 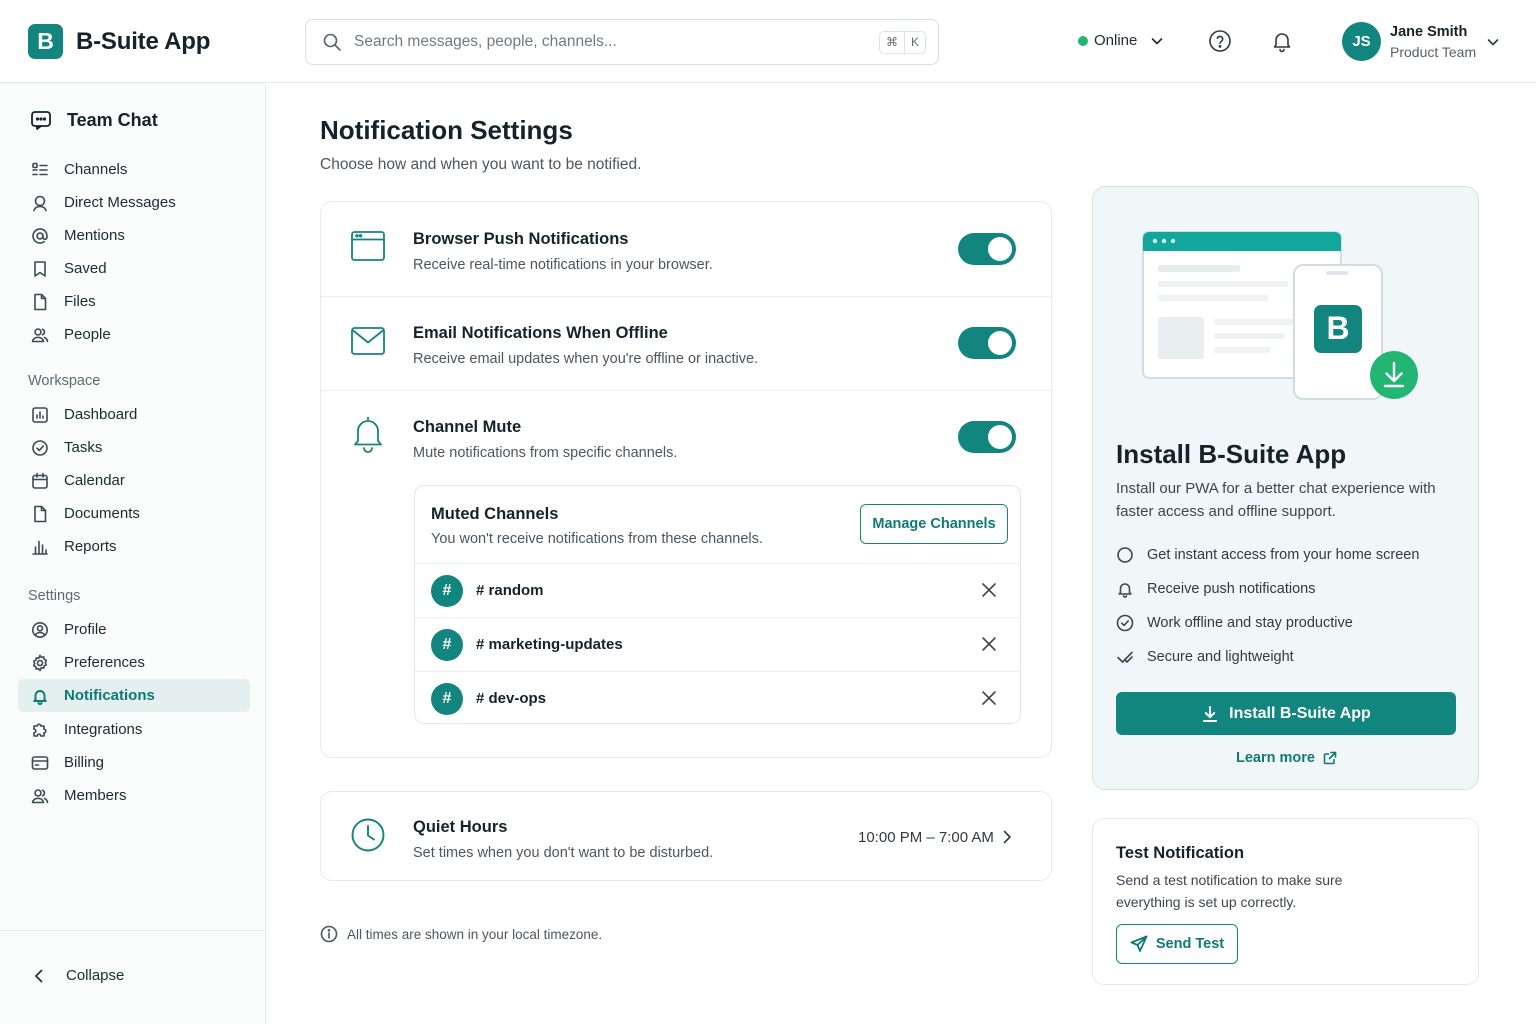 I want to click on learn-more-label: Learn more, so click(x=1275, y=758).